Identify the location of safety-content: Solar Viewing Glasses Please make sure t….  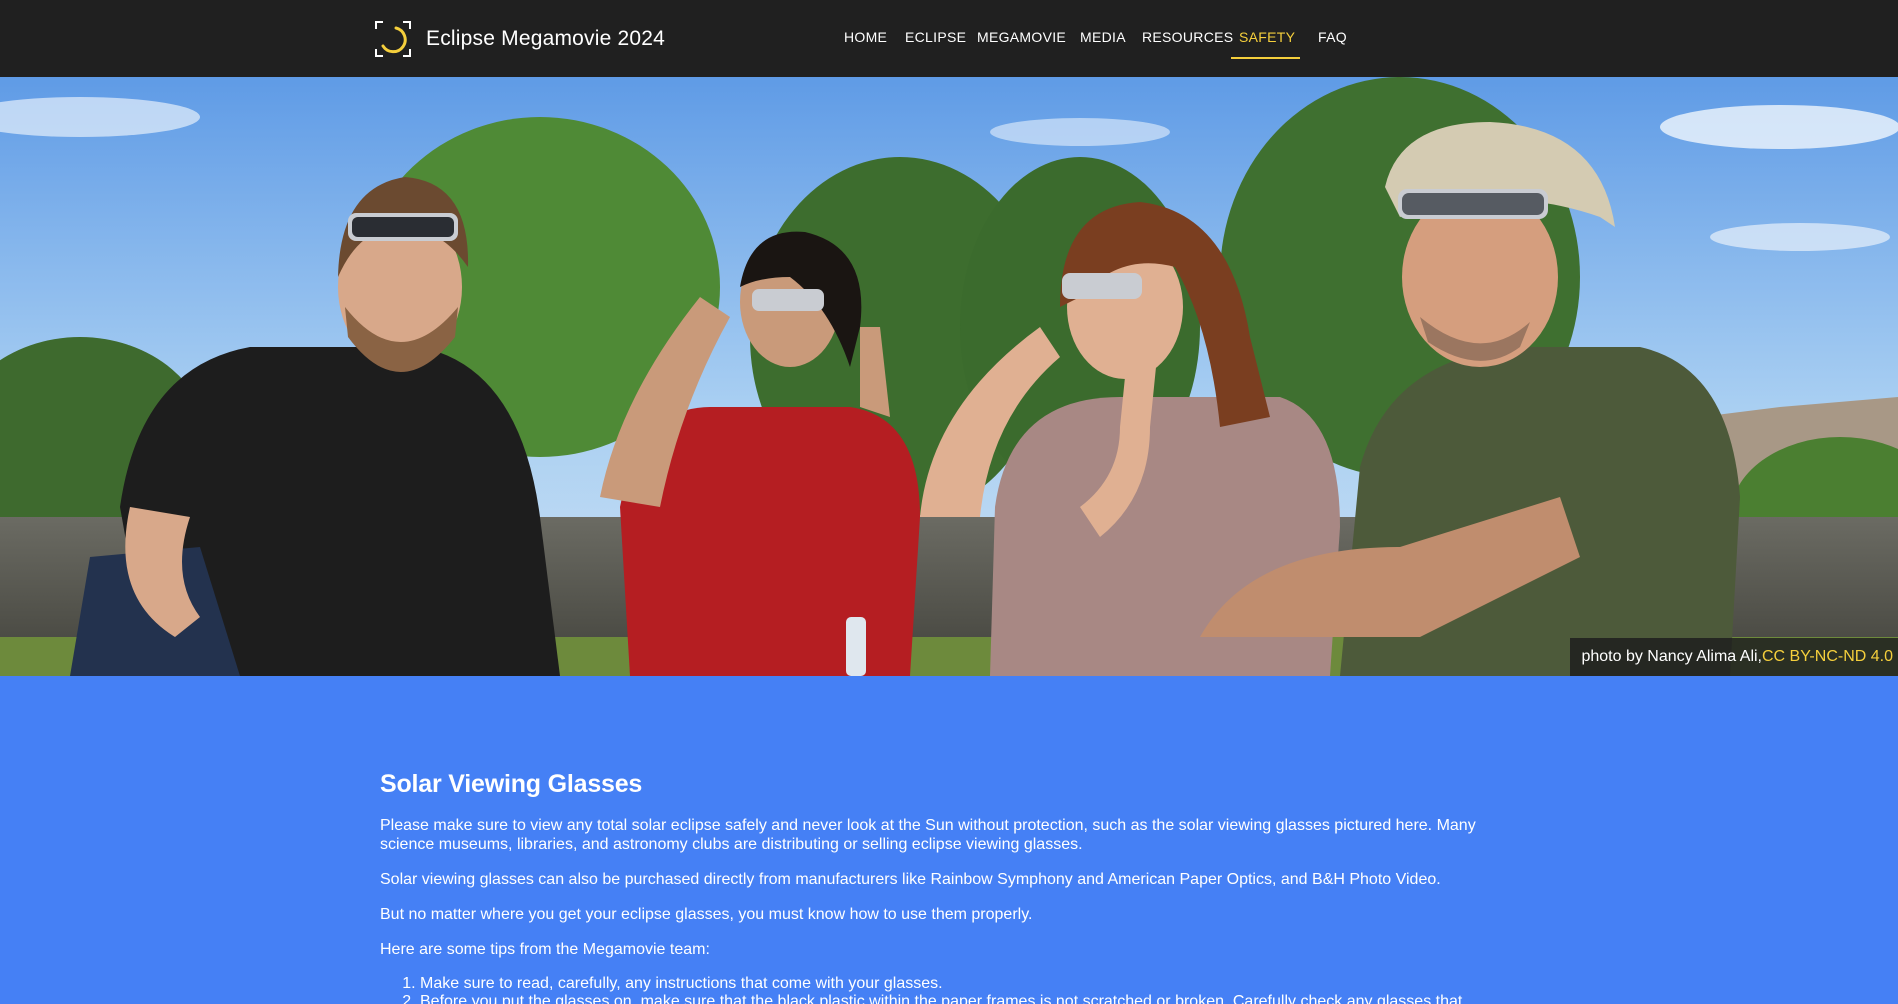
(950, 887).